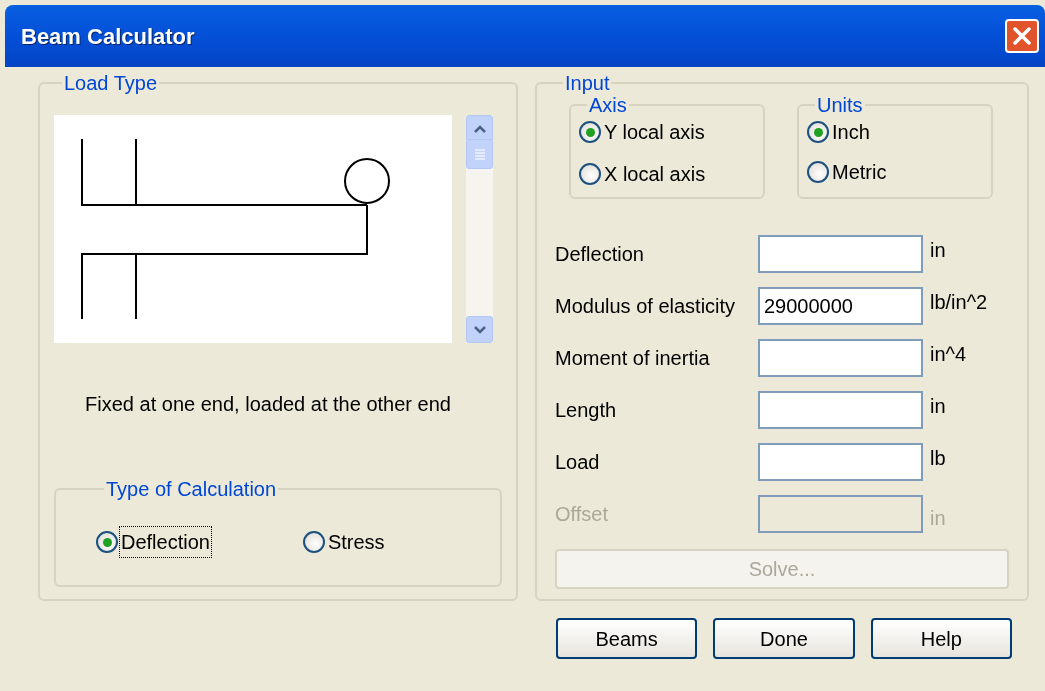 The width and height of the screenshot is (1045, 691). What do you see at coordinates (600, 254) in the screenshot?
I see `field-label: Deflection` at bounding box center [600, 254].